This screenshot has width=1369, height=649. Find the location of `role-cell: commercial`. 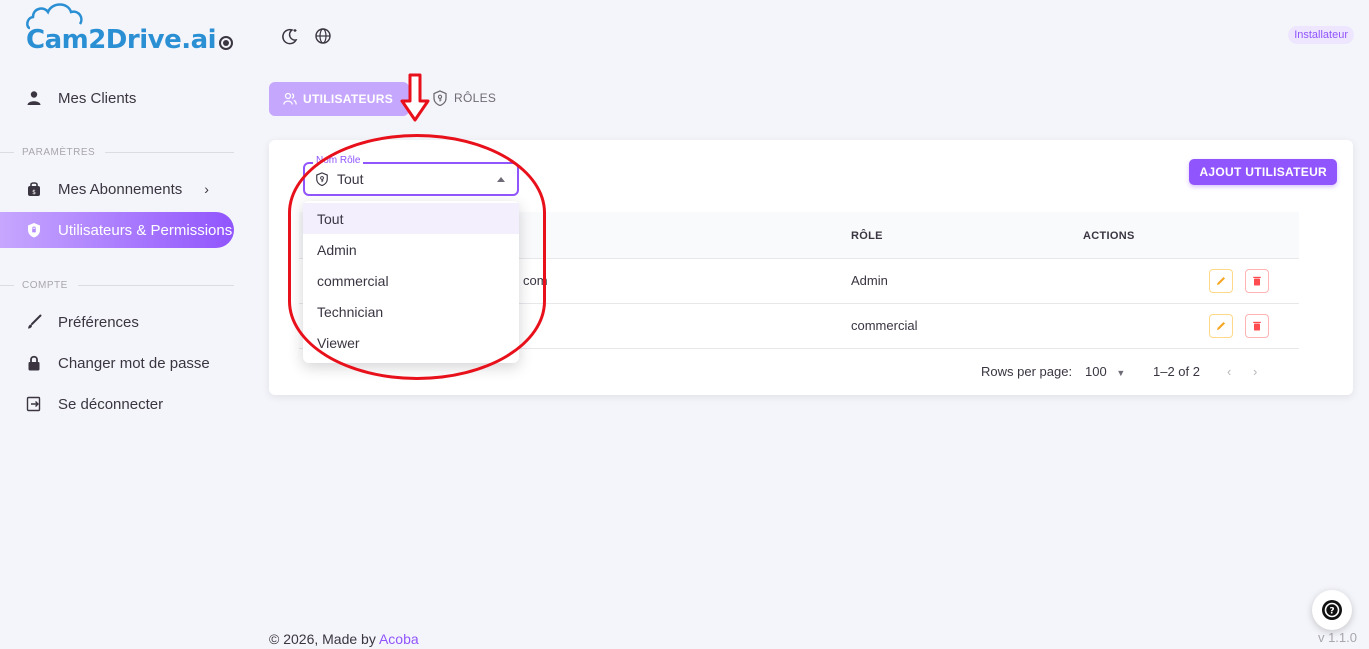

role-cell: commercial is located at coordinates (884, 325).